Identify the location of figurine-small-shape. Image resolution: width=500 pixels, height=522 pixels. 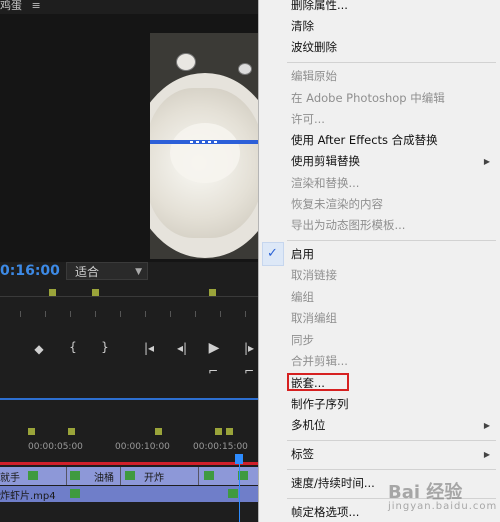
(245, 69).